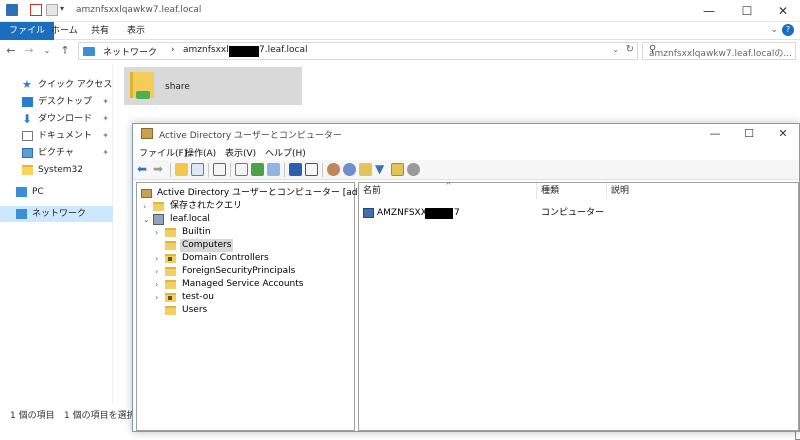 Image resolution: width=800 pixels, height=440 pixels. I want to click on nav-system32: System32, so click(56, 170).